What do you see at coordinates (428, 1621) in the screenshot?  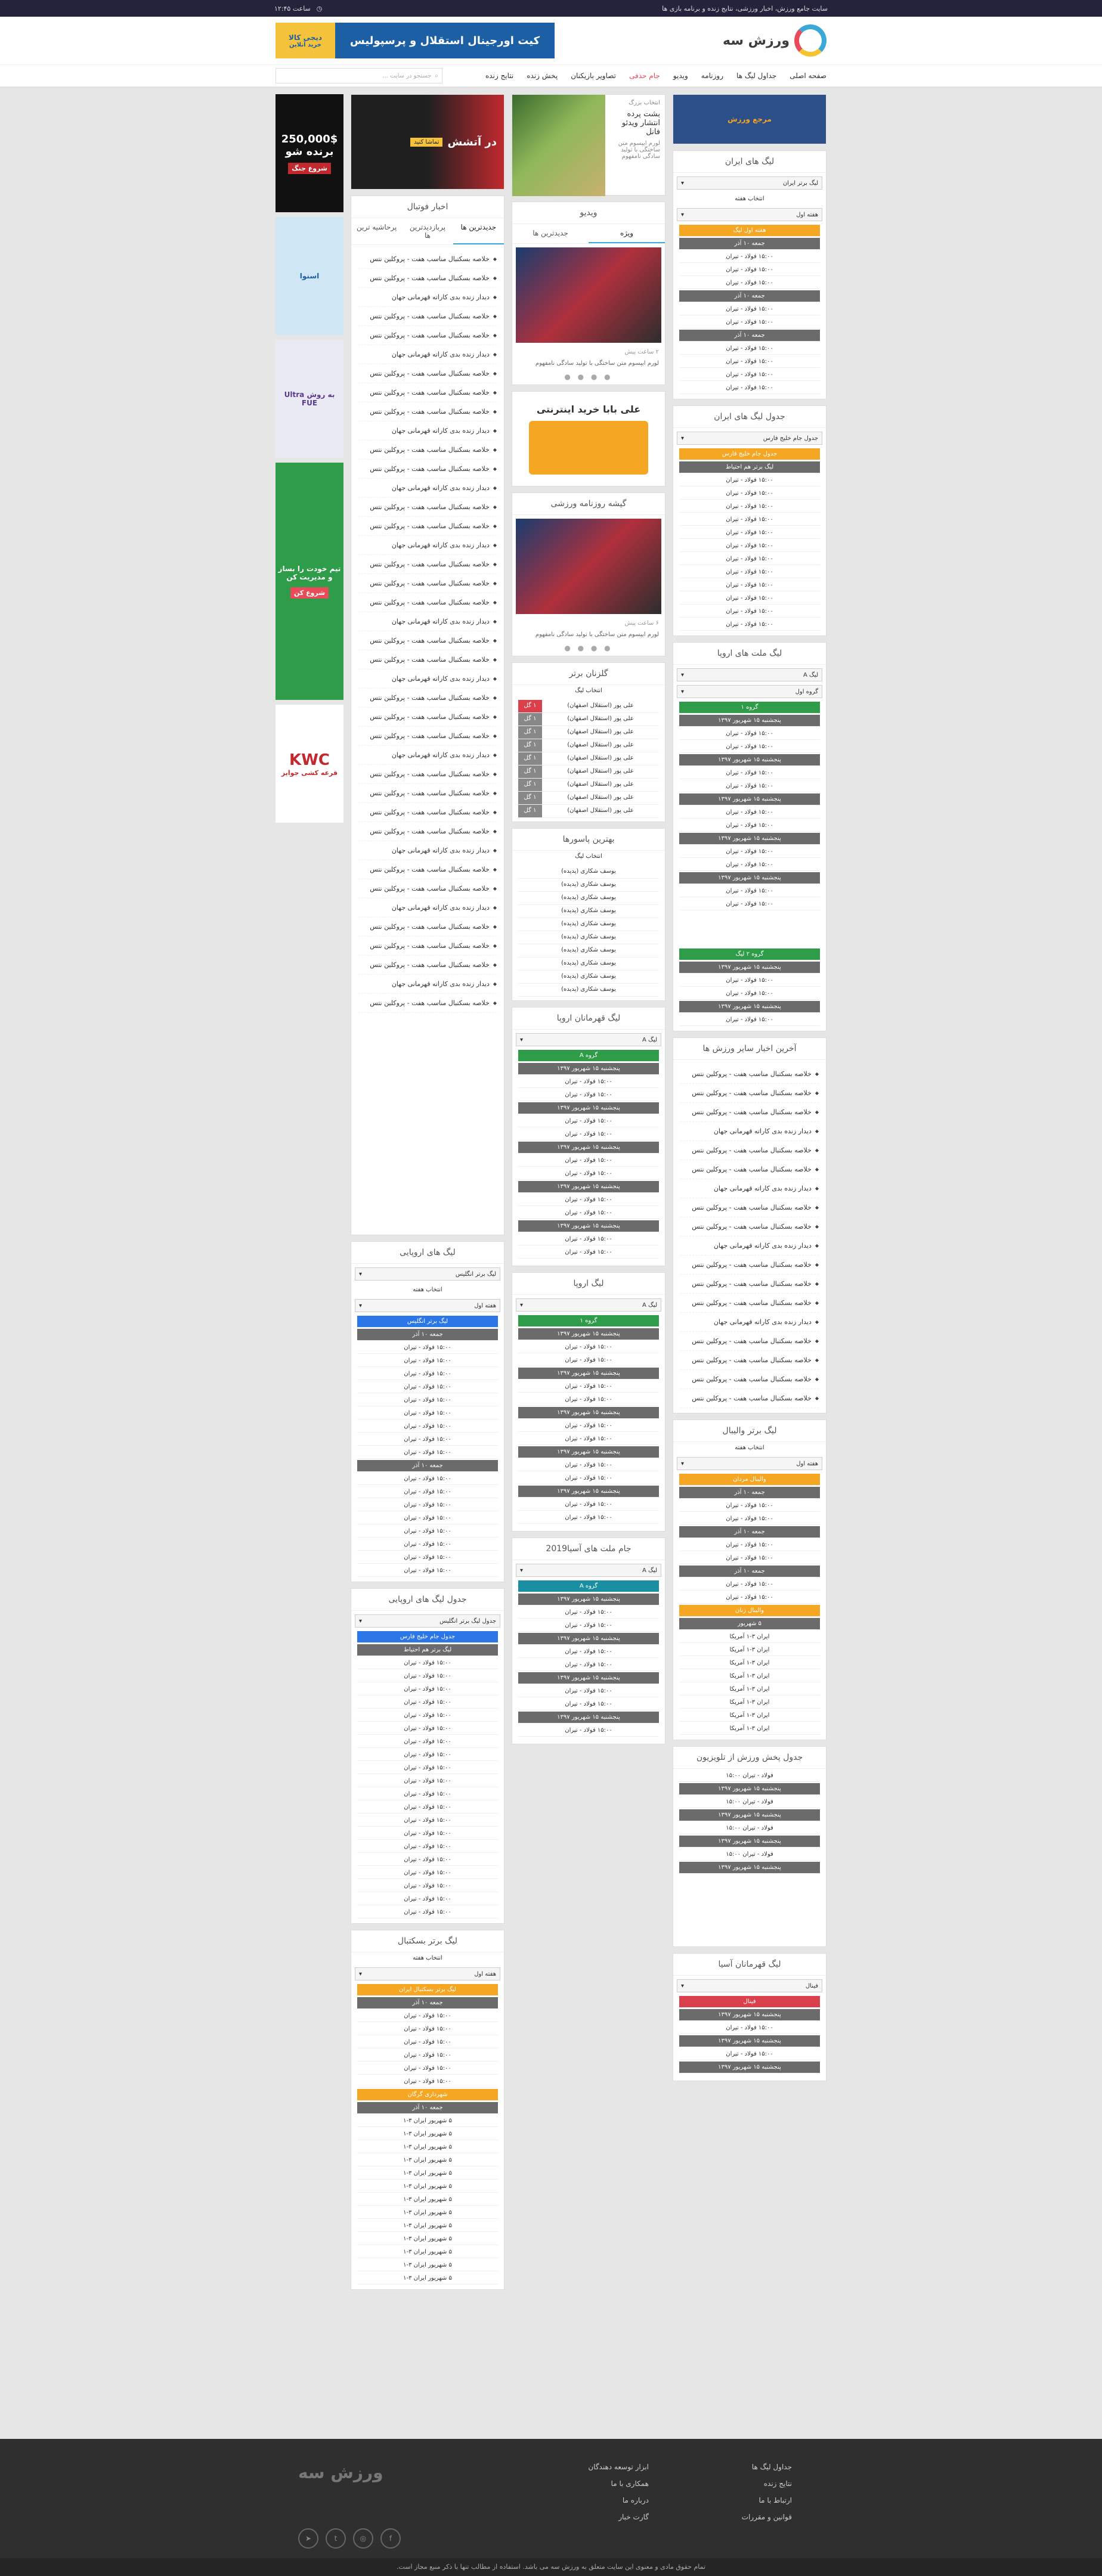 I see `table-select: جدول لیگ برتر انگلیس ▾` at bounding box center [428, 1621].